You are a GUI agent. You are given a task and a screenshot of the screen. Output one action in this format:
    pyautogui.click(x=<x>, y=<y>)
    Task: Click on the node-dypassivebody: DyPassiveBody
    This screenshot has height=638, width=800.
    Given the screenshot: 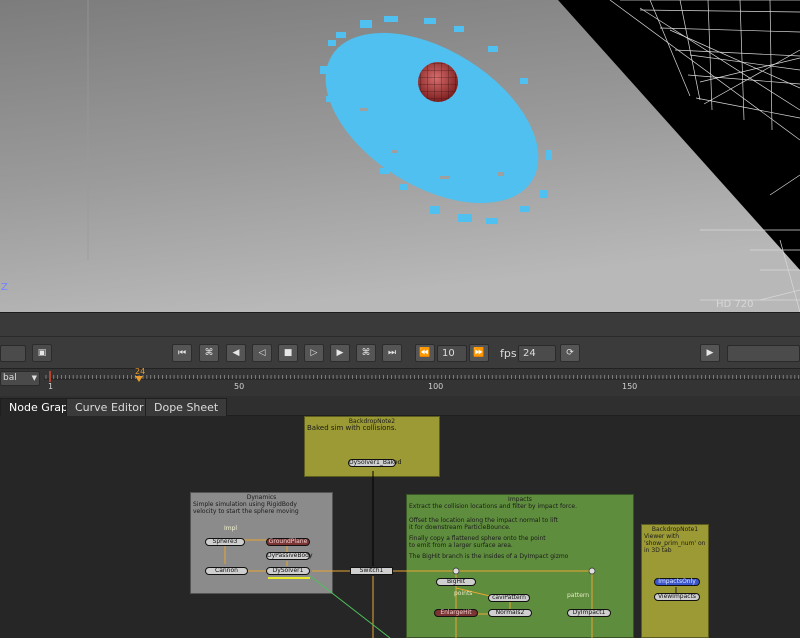 What is the action you would take?
    pyautogui.click(x=289, y=556)
    